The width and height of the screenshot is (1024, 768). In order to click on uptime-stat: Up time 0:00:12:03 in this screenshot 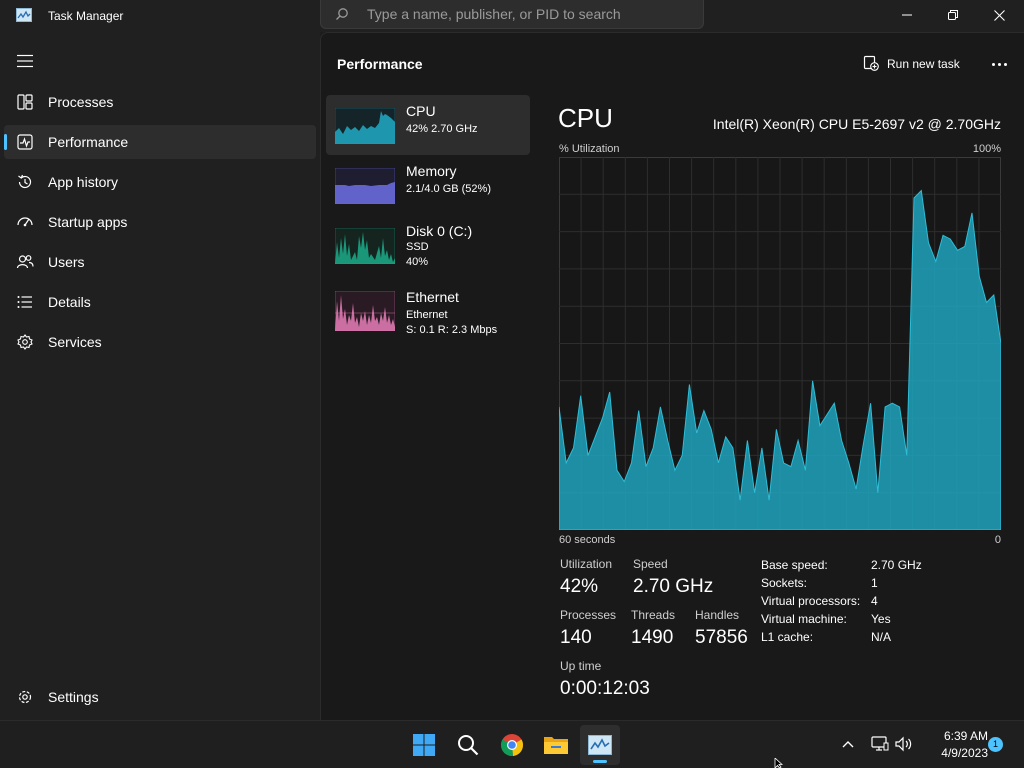, I will do `click(605, 679)`.